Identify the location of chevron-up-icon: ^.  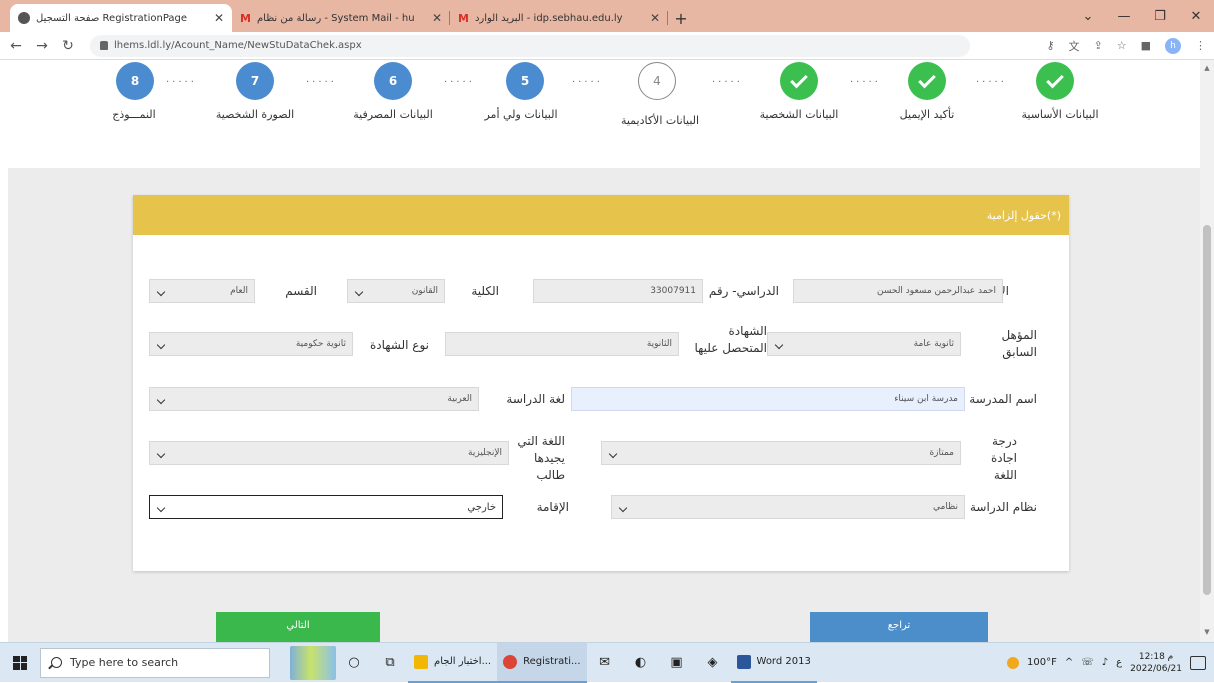
(1069, 662).